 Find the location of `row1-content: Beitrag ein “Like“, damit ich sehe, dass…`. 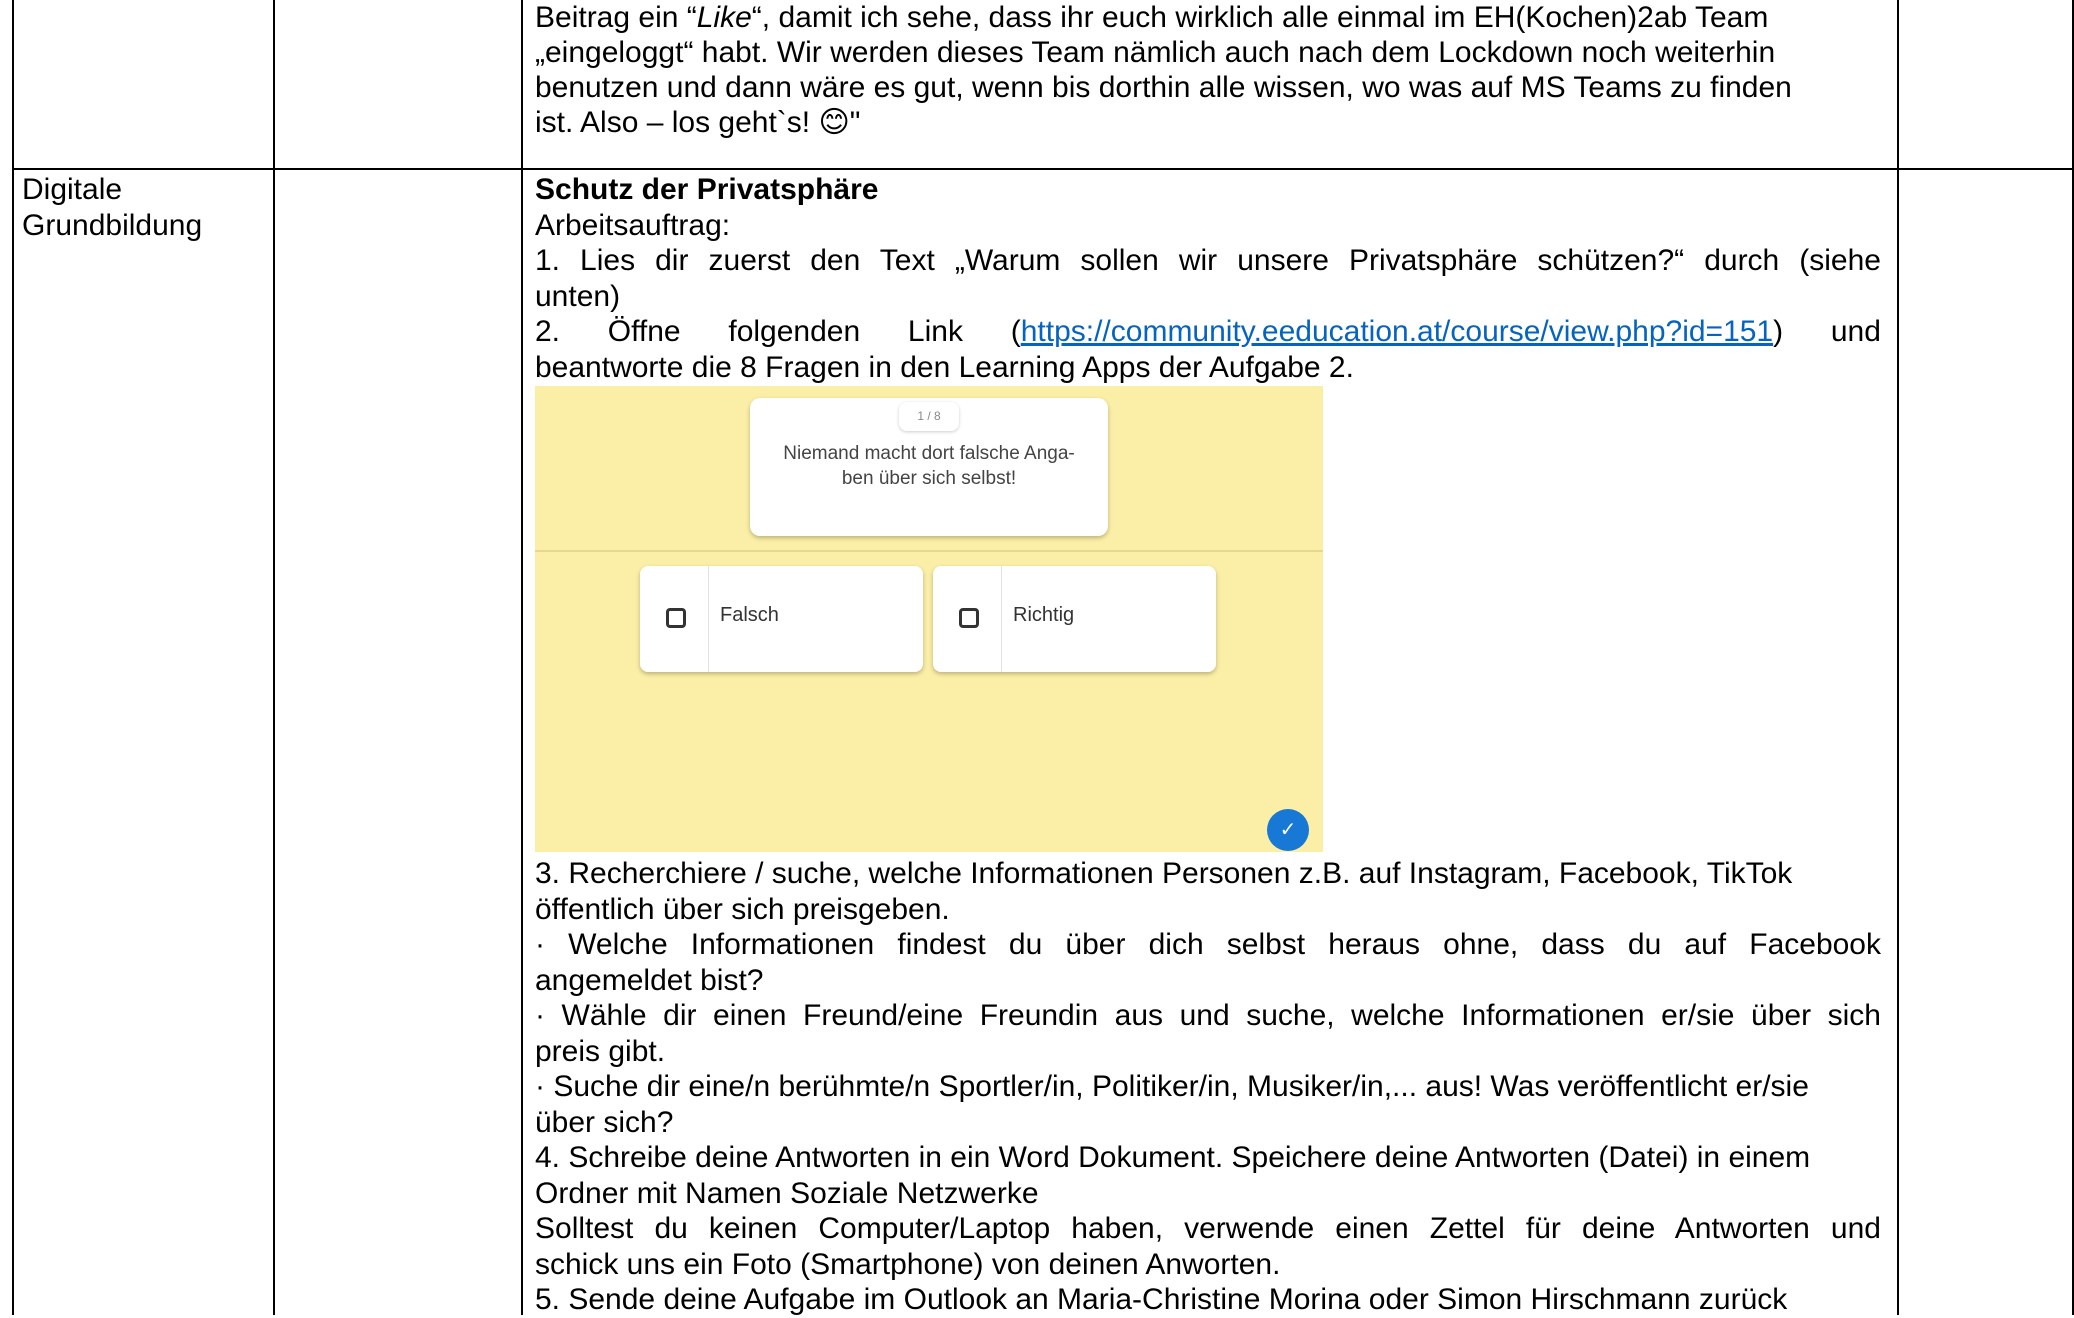

row1-content: Beitrag ein “Like“, damit ich sehe, dass… is located at coordinates (1208, 70).